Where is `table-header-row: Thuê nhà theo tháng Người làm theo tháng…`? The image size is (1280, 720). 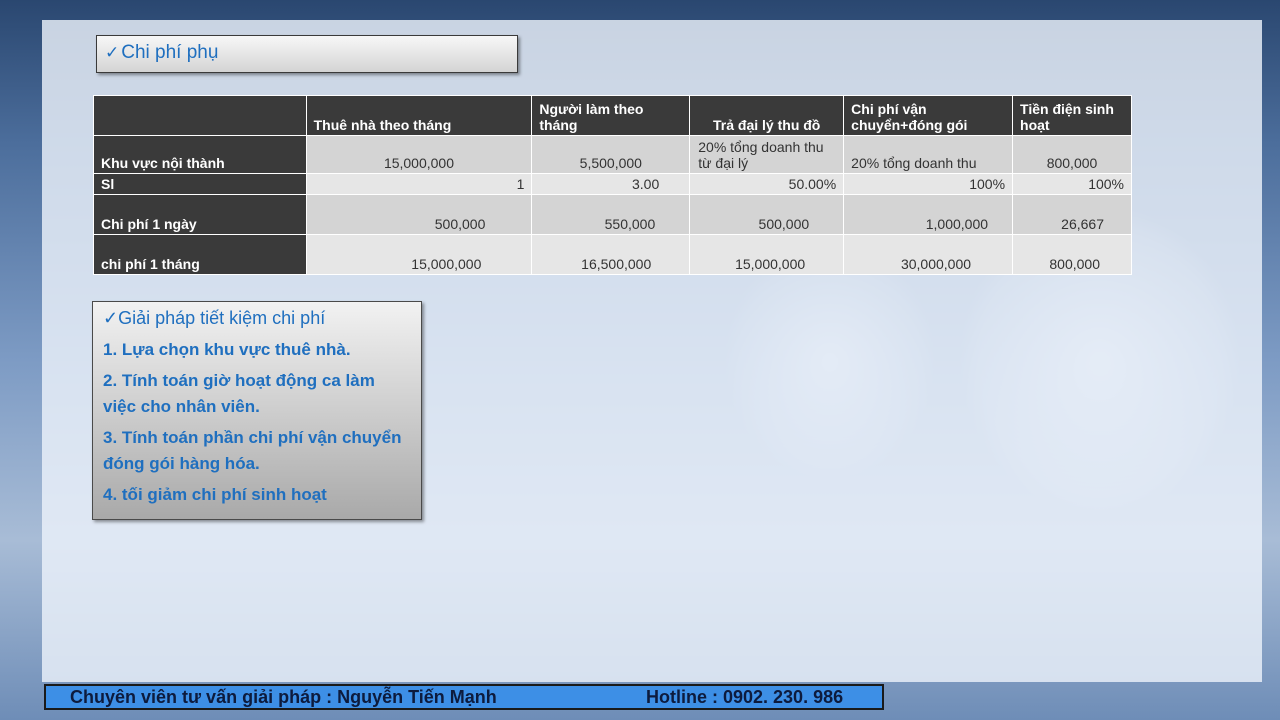 table-header-row: Thuê nhà theo tháng Người làm theo tháng… is located at coordinates (612, 115).